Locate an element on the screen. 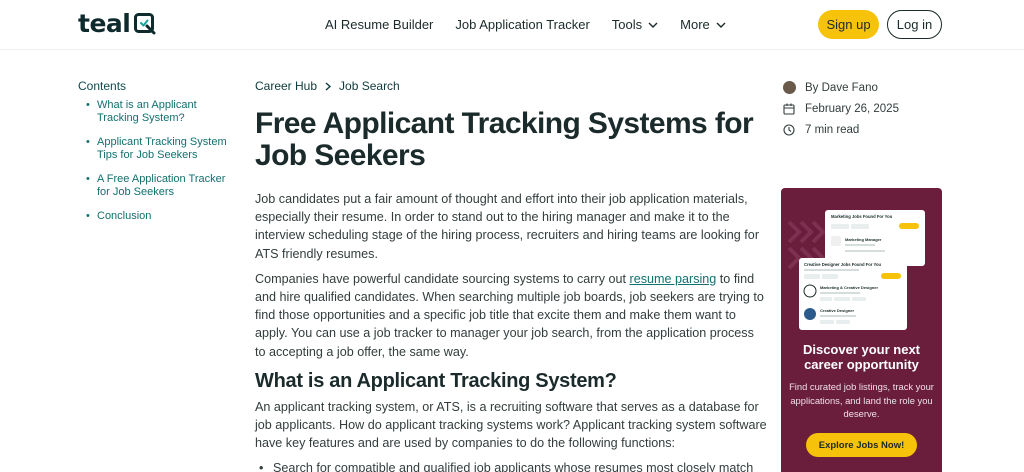  front-card-job-2: Creative Designer is located at coordinates (837, 310).